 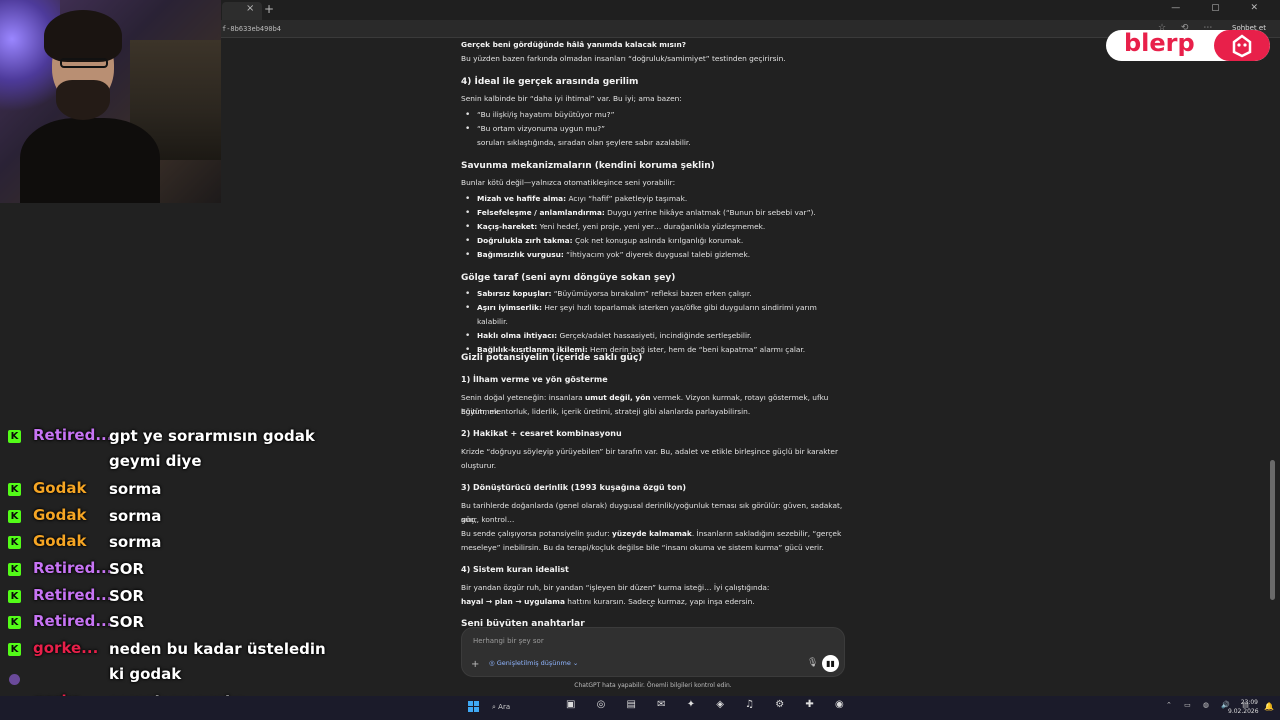 What do you see at coordinates (1272, 530) in the screenshot?
I see `scrollbar` at bounding box center [1272, 530].